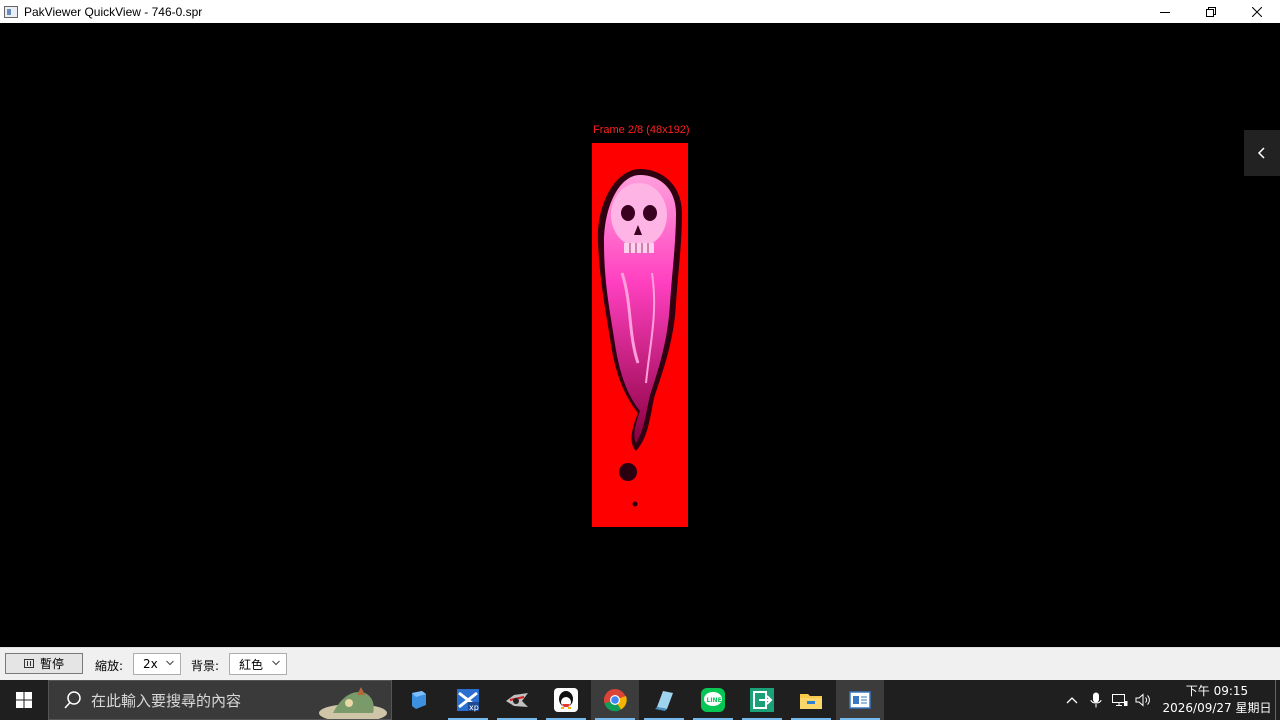 The image size is (1280, 720). I want to click on taskbar-search-box: 在此輸入要搜尋的內容, so click(220, 700).